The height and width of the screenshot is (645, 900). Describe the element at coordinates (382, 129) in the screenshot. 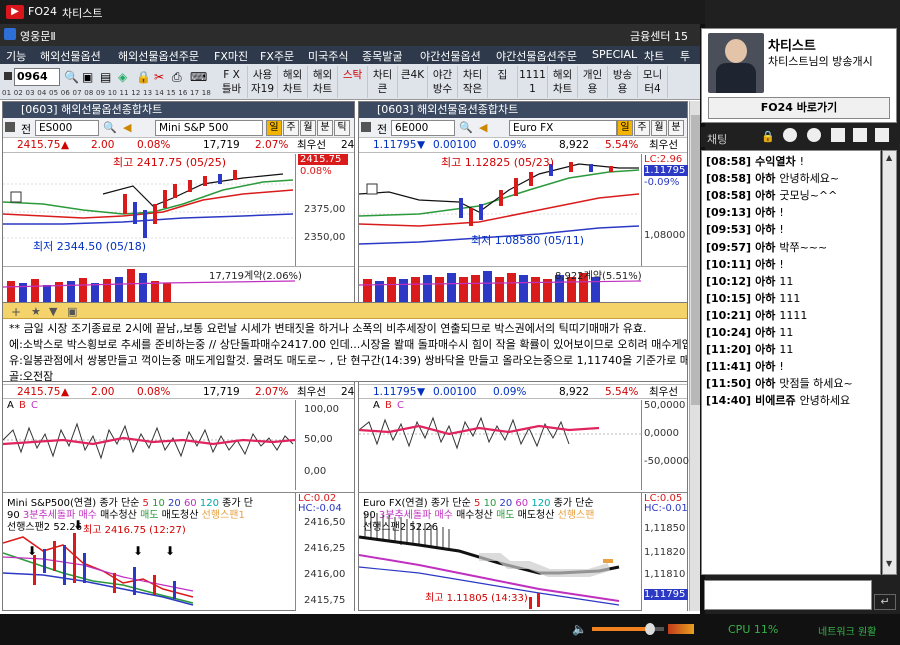

I see `prefix-label: 전` at that location.